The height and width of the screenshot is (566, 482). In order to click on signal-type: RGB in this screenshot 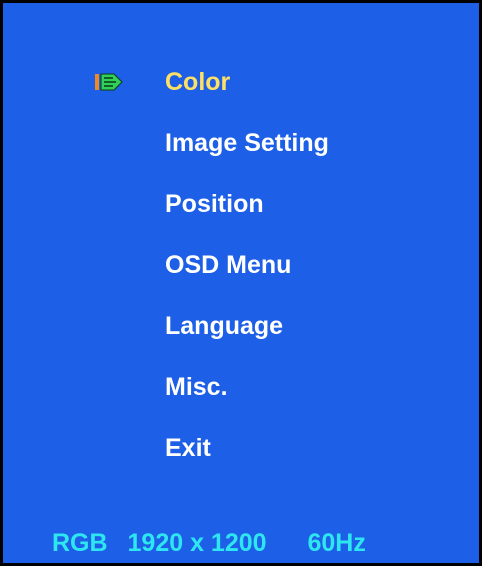, I will do `click(80, 543)`.